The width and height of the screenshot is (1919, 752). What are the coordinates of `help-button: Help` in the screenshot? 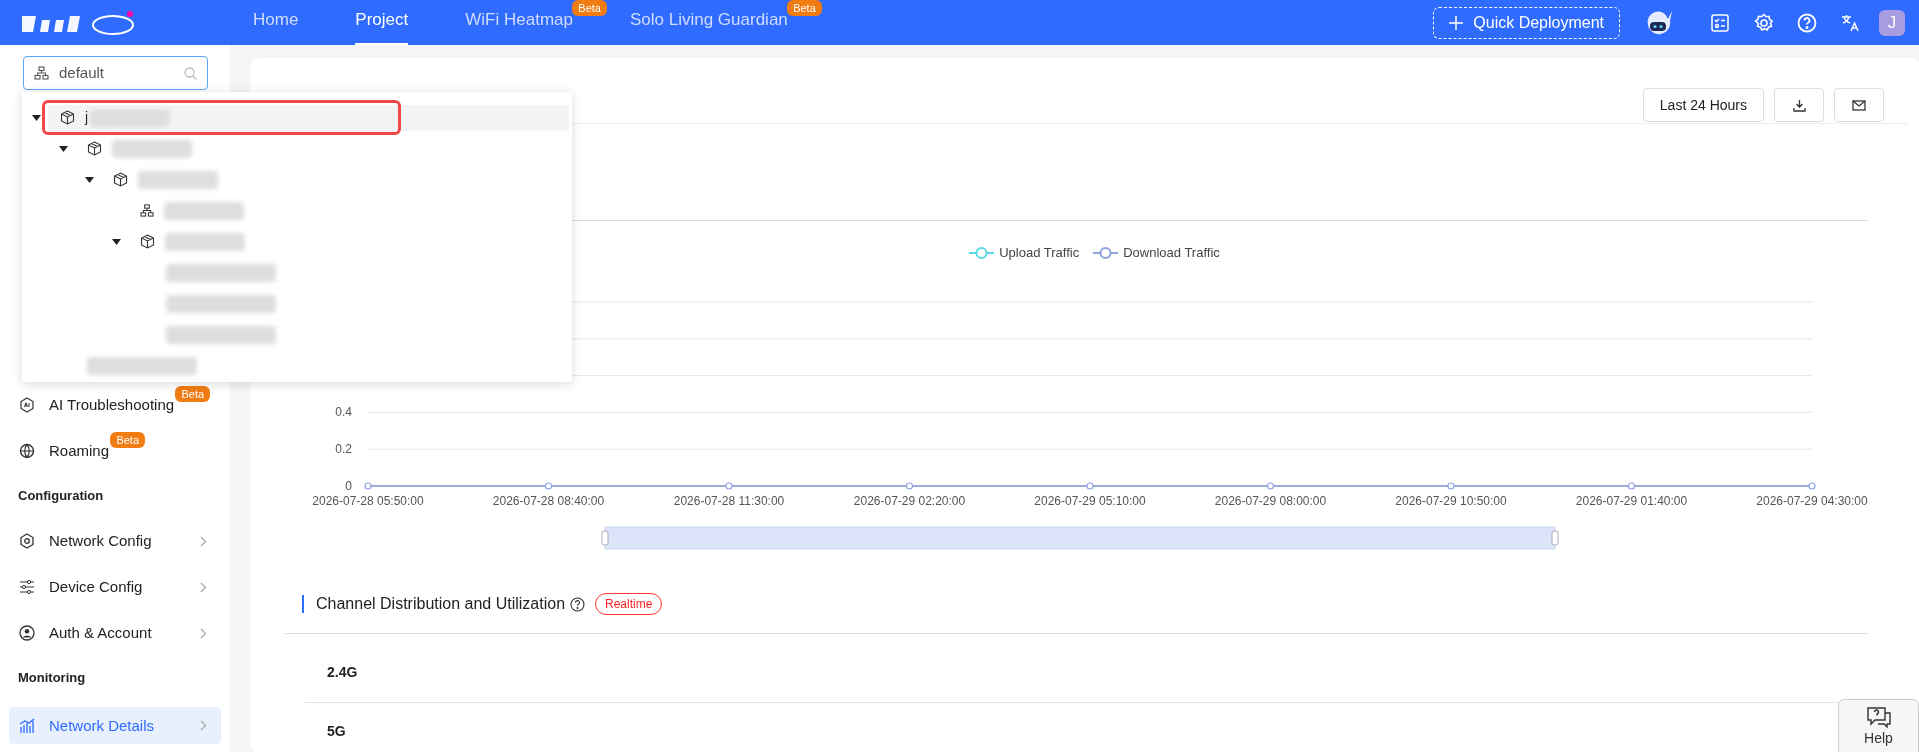 It's located at (1878, 725).